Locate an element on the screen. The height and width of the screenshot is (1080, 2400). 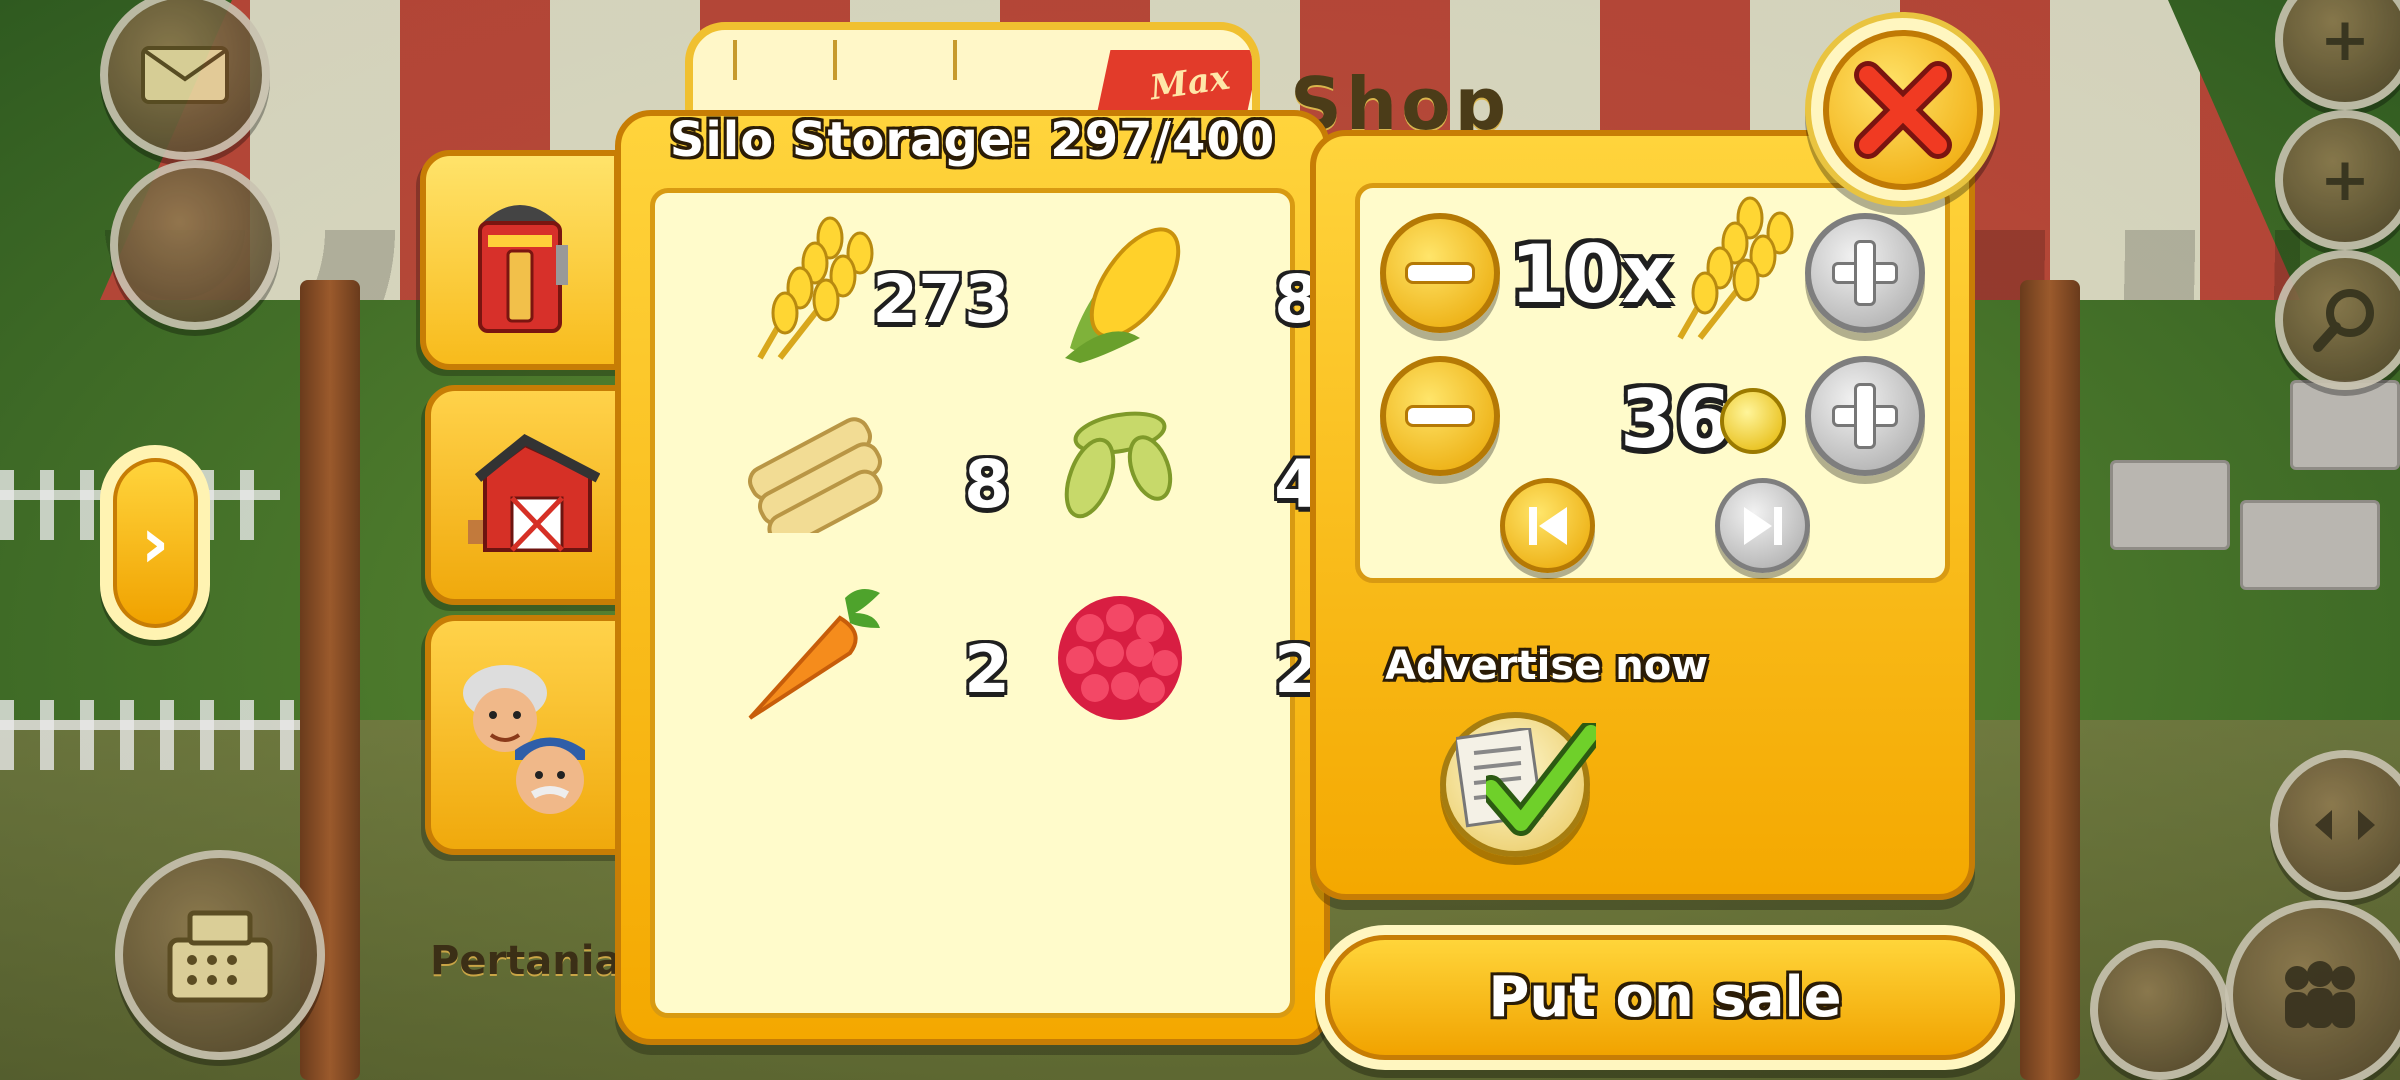
cash-register-icon is located at coordinates (220, 956).